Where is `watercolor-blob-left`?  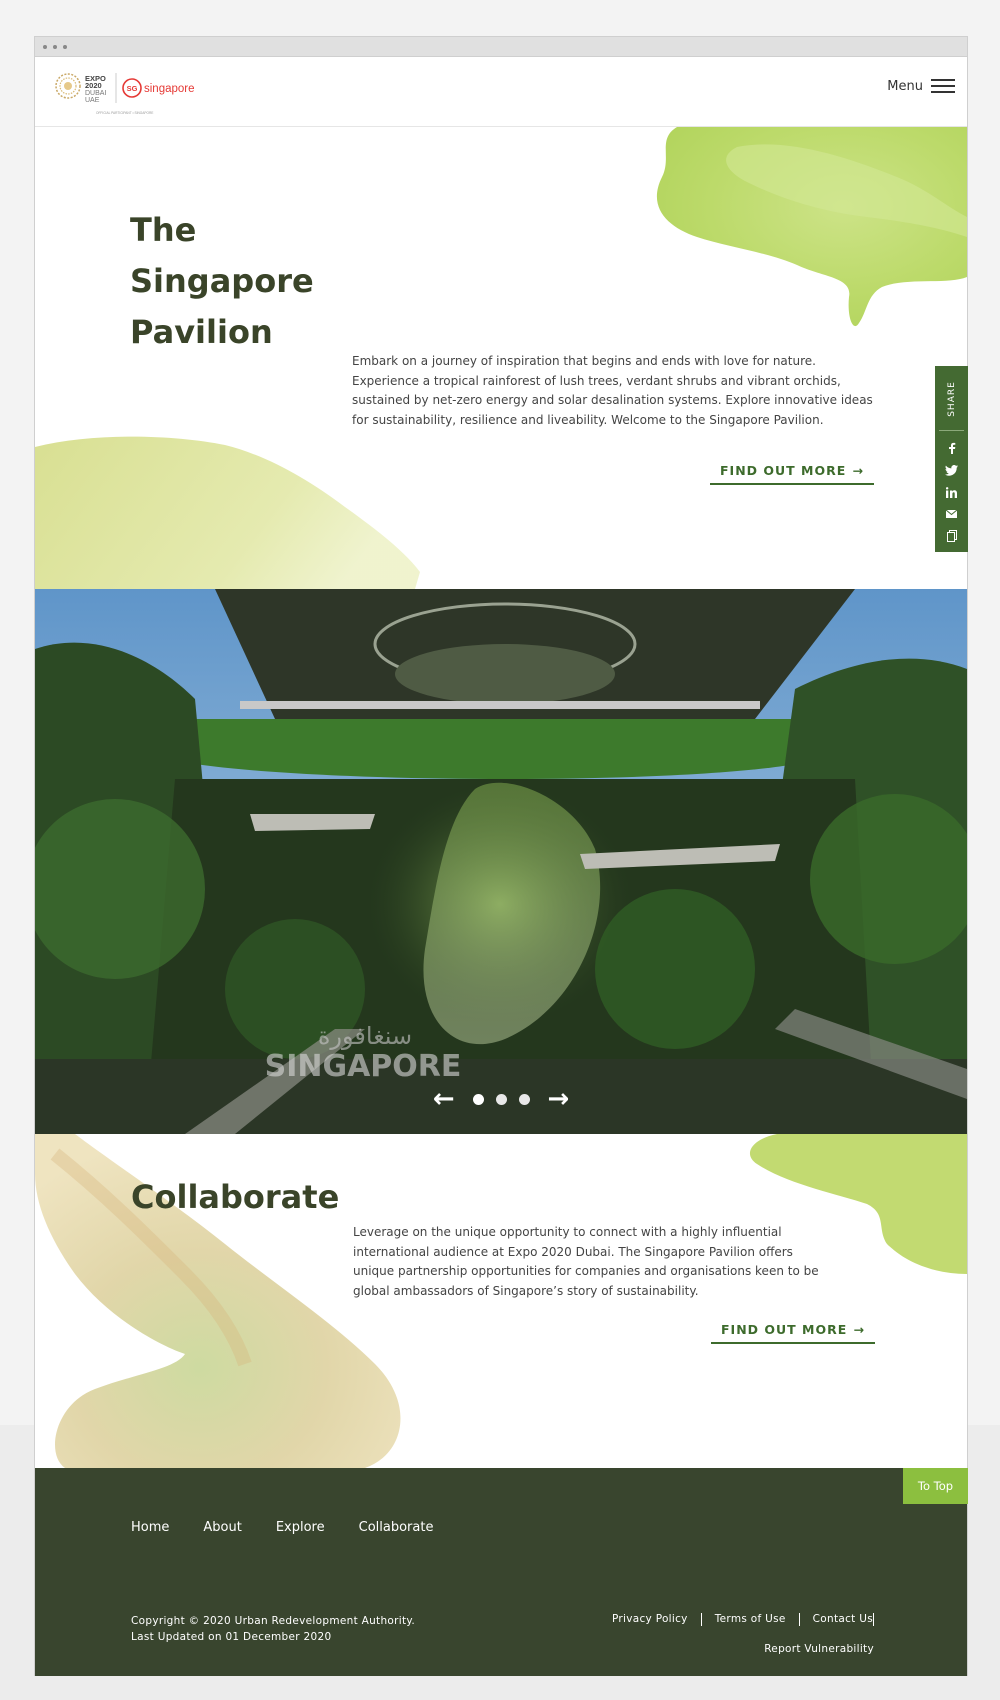
watercolor-blob-left is located at coordinates (227, 512).